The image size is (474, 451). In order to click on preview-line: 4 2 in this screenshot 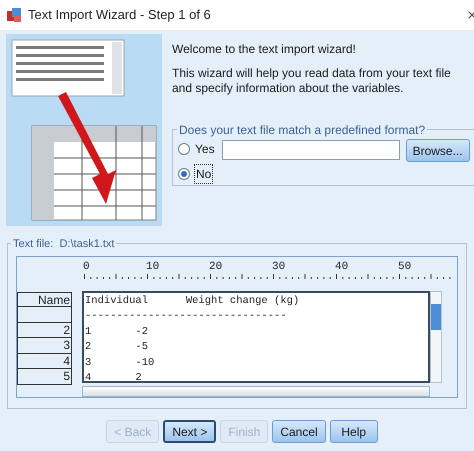, I will do `click(113, 376)`.